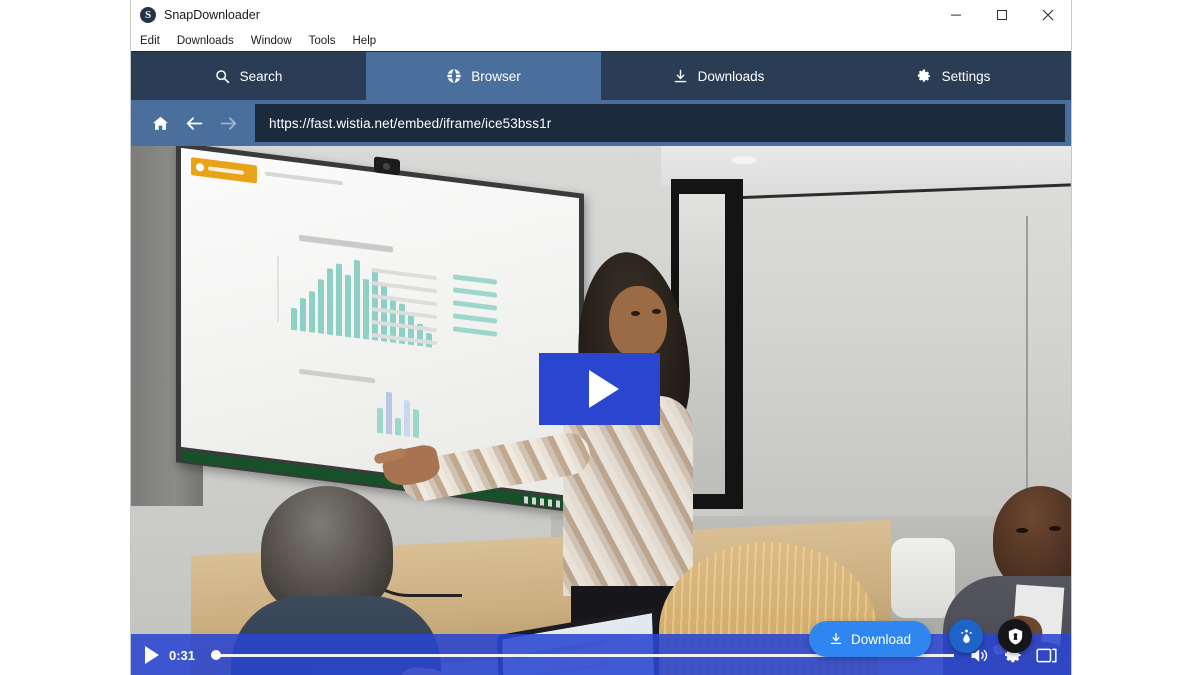 This screenshot has height=675, width=1200. What do you see at coordinates (346, 243) in the screenshot?
I see `slide-chart-title` at bounding box center [346, 243].